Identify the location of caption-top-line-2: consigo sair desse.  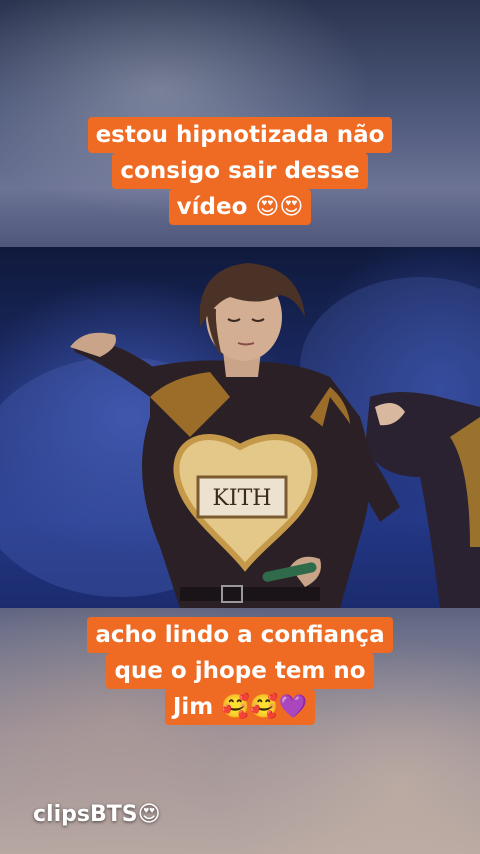
(240, 171).